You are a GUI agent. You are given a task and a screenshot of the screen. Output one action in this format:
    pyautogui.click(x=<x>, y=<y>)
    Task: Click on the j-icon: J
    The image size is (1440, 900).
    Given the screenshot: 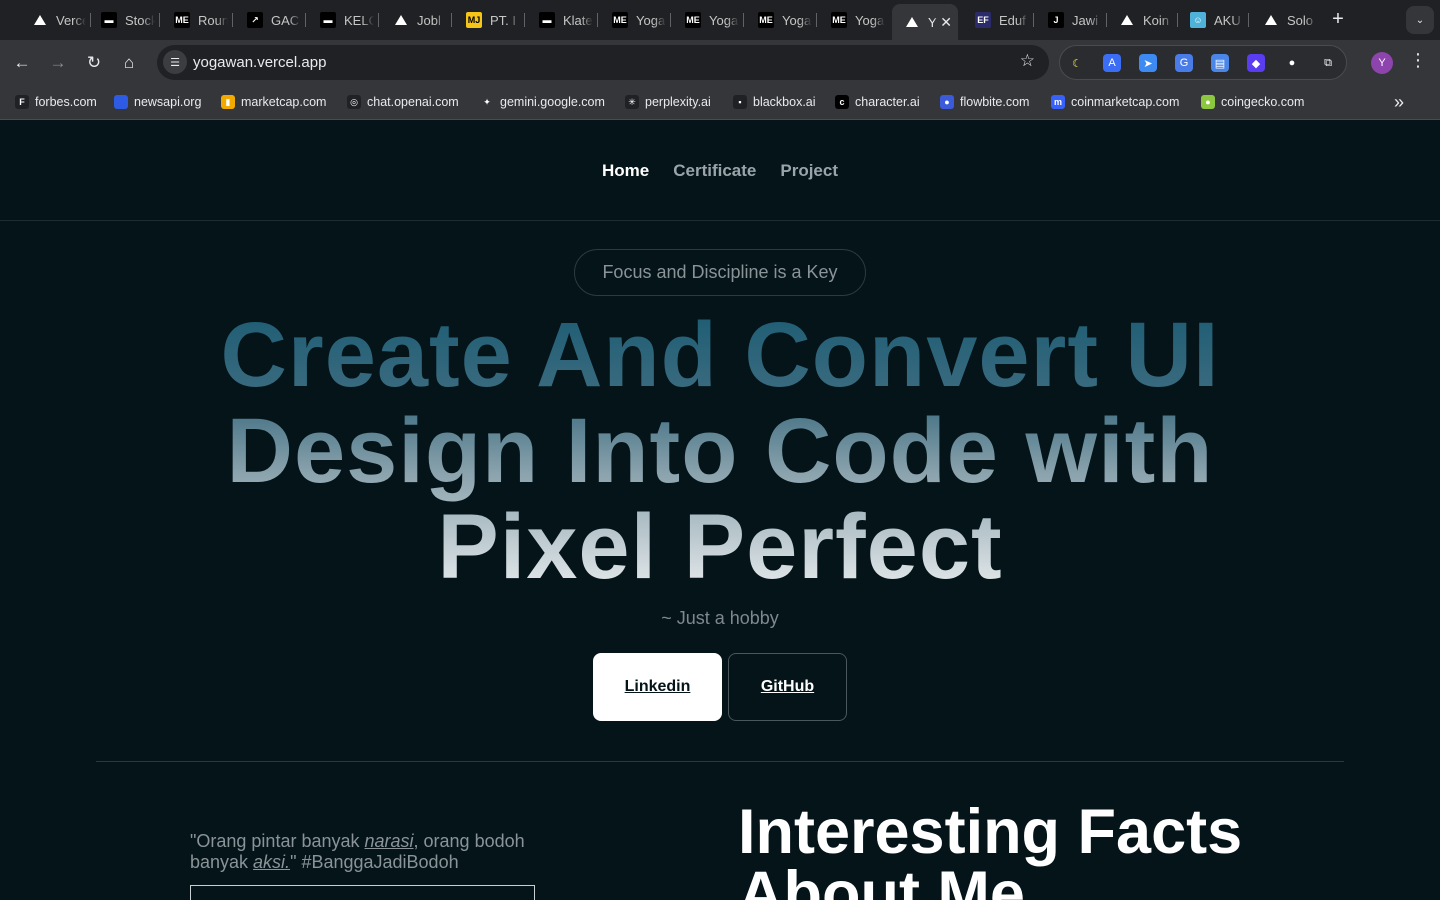 What is the action you would take?
    pyautogui.click(x=1056, y=20)
    